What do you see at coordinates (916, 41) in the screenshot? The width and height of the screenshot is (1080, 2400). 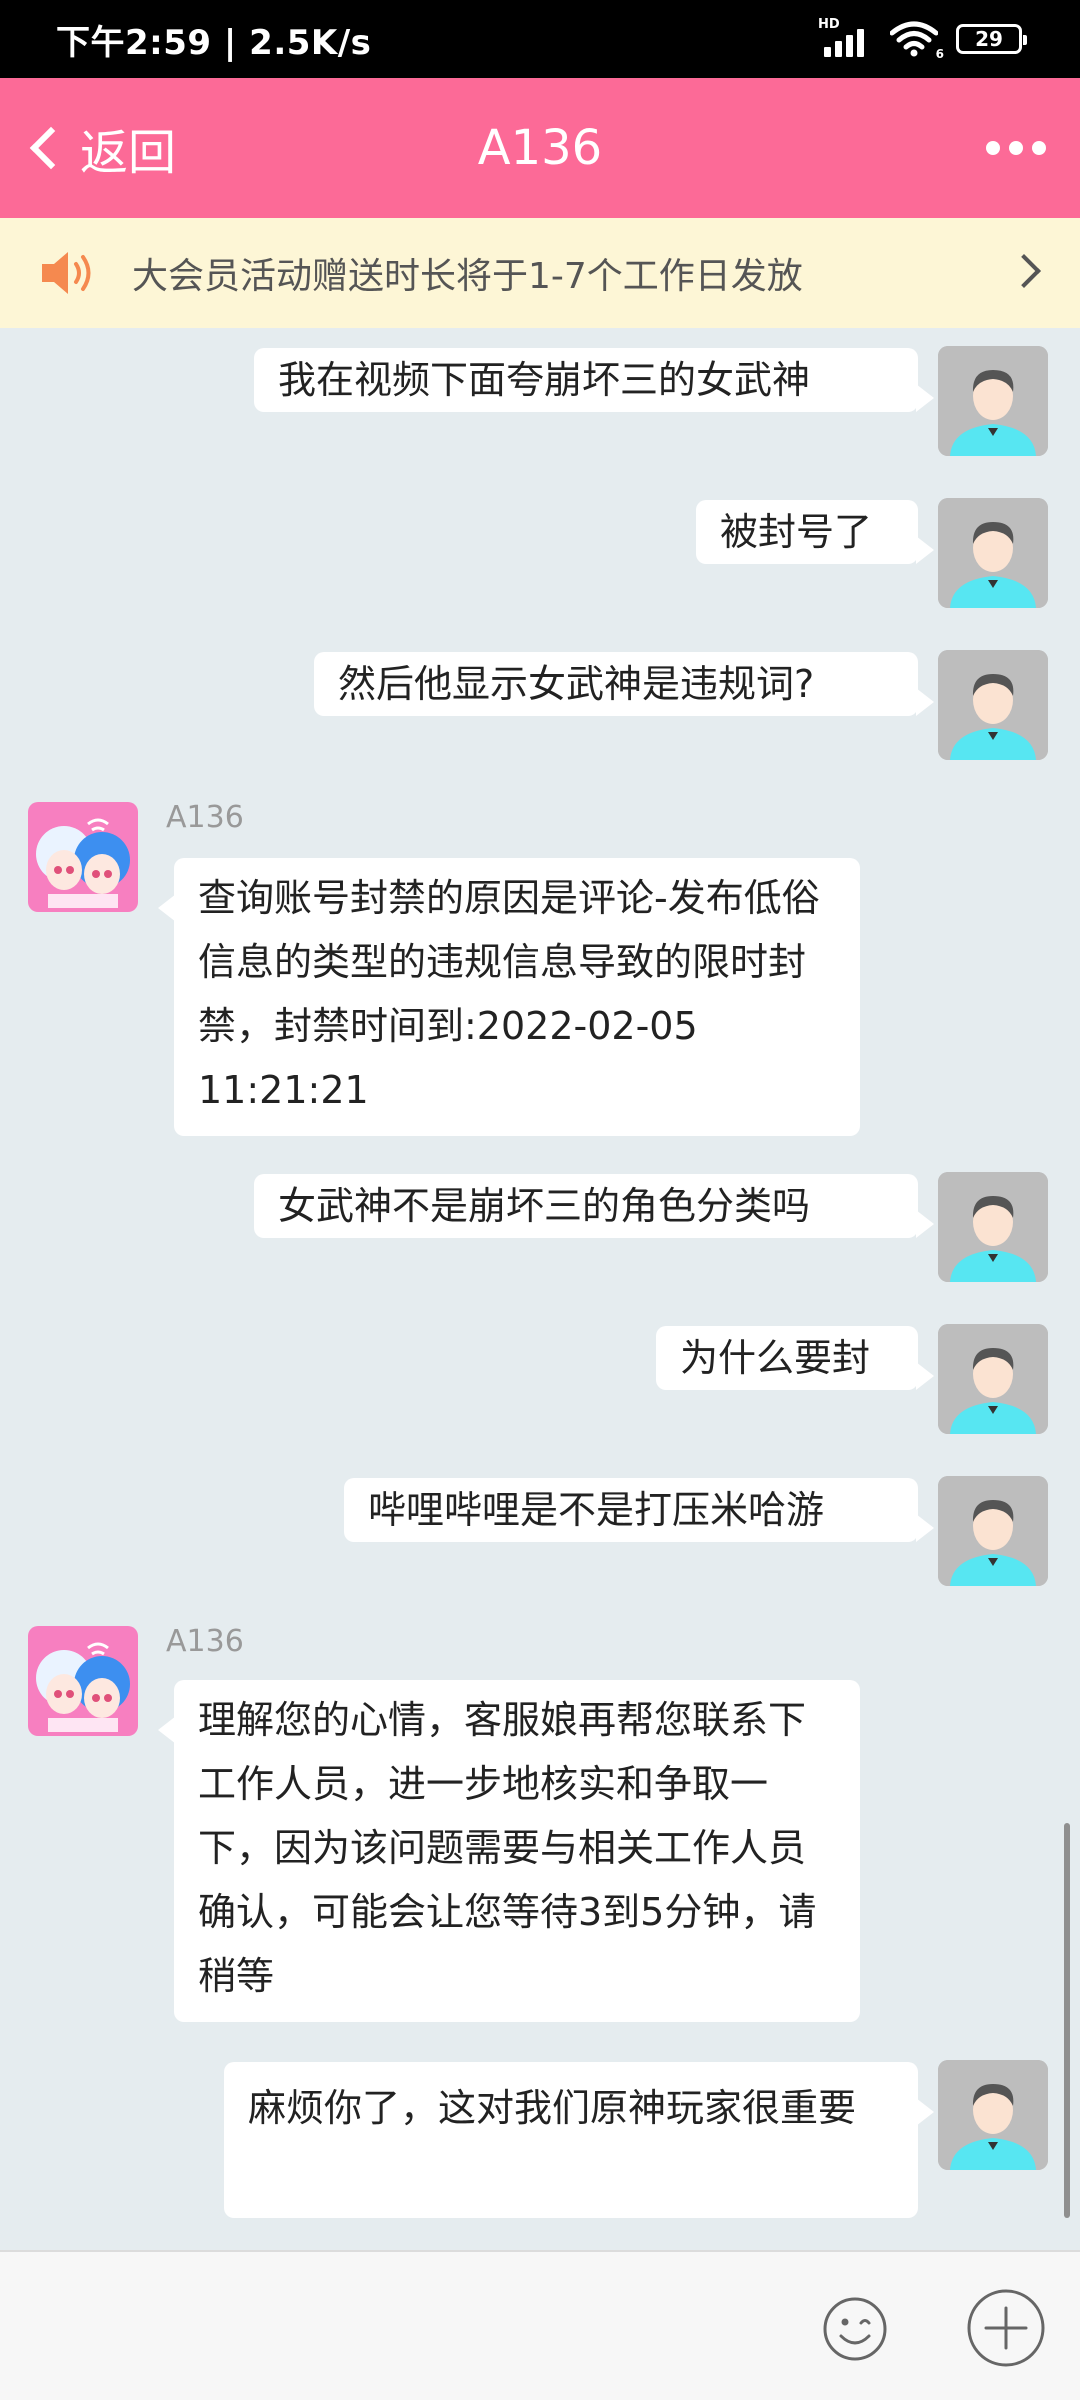 I see `wifi-icon: 6` at bounding box center [916, 41].